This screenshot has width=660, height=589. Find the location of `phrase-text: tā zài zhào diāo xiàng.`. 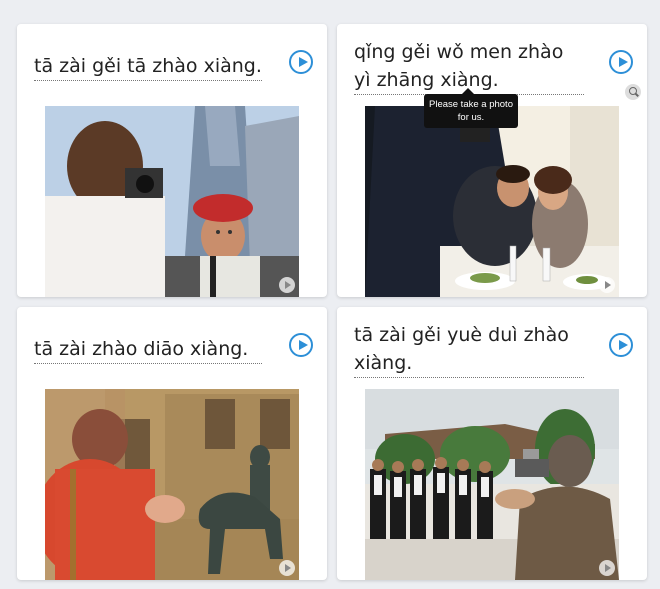

phrase-text: tā zài zhào diāo xiàng. is located at coordinates (148, 349).